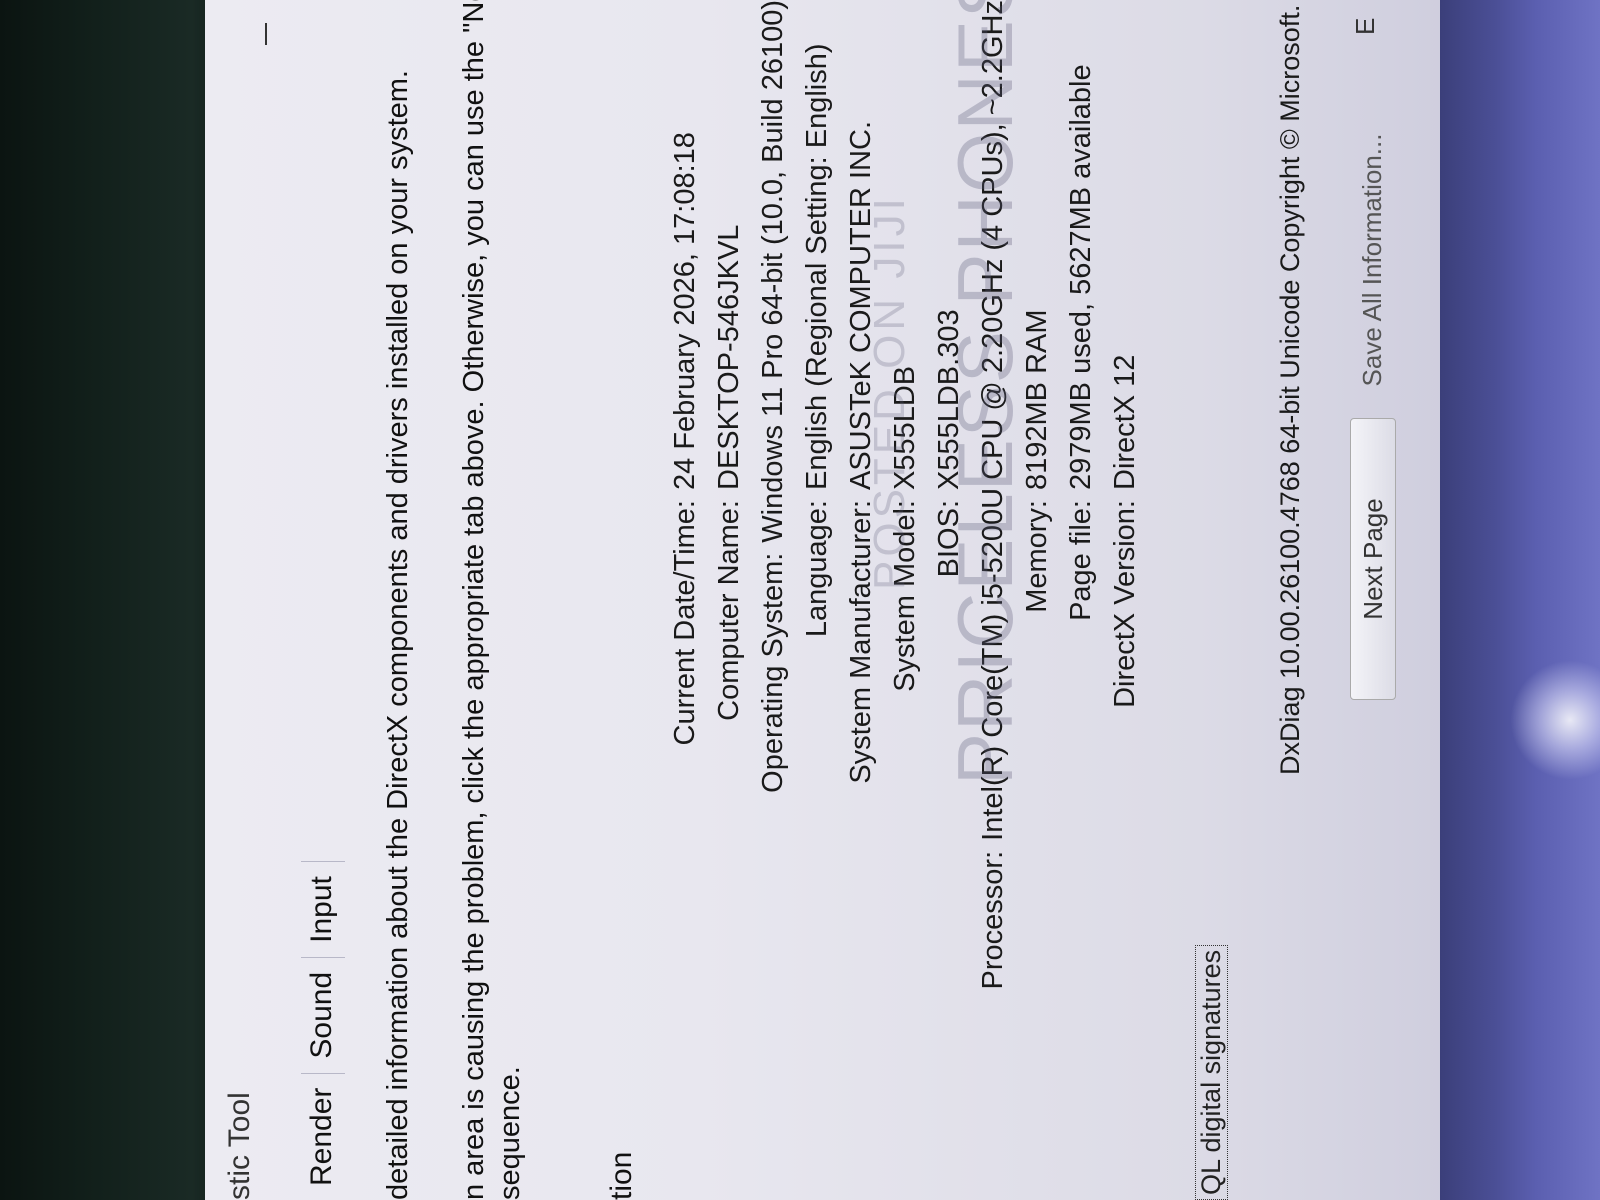  What do you see at coordinates (1365, 26) in the screenshot?
I see `exit-button: E` at bounding box center [1365, 26].